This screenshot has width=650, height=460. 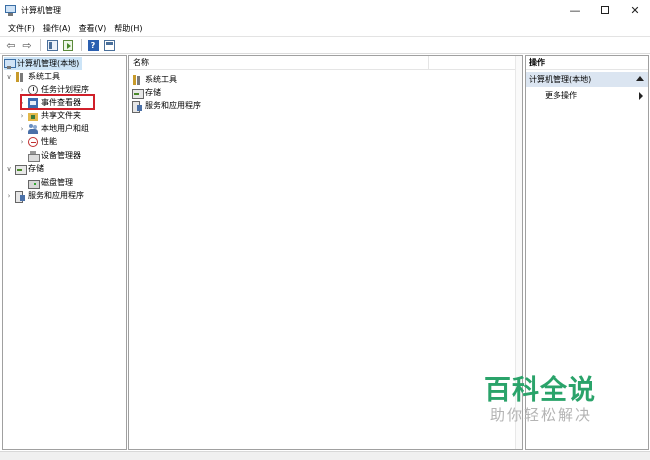 I want to click on maximize-button, so click(x=605, y=10).